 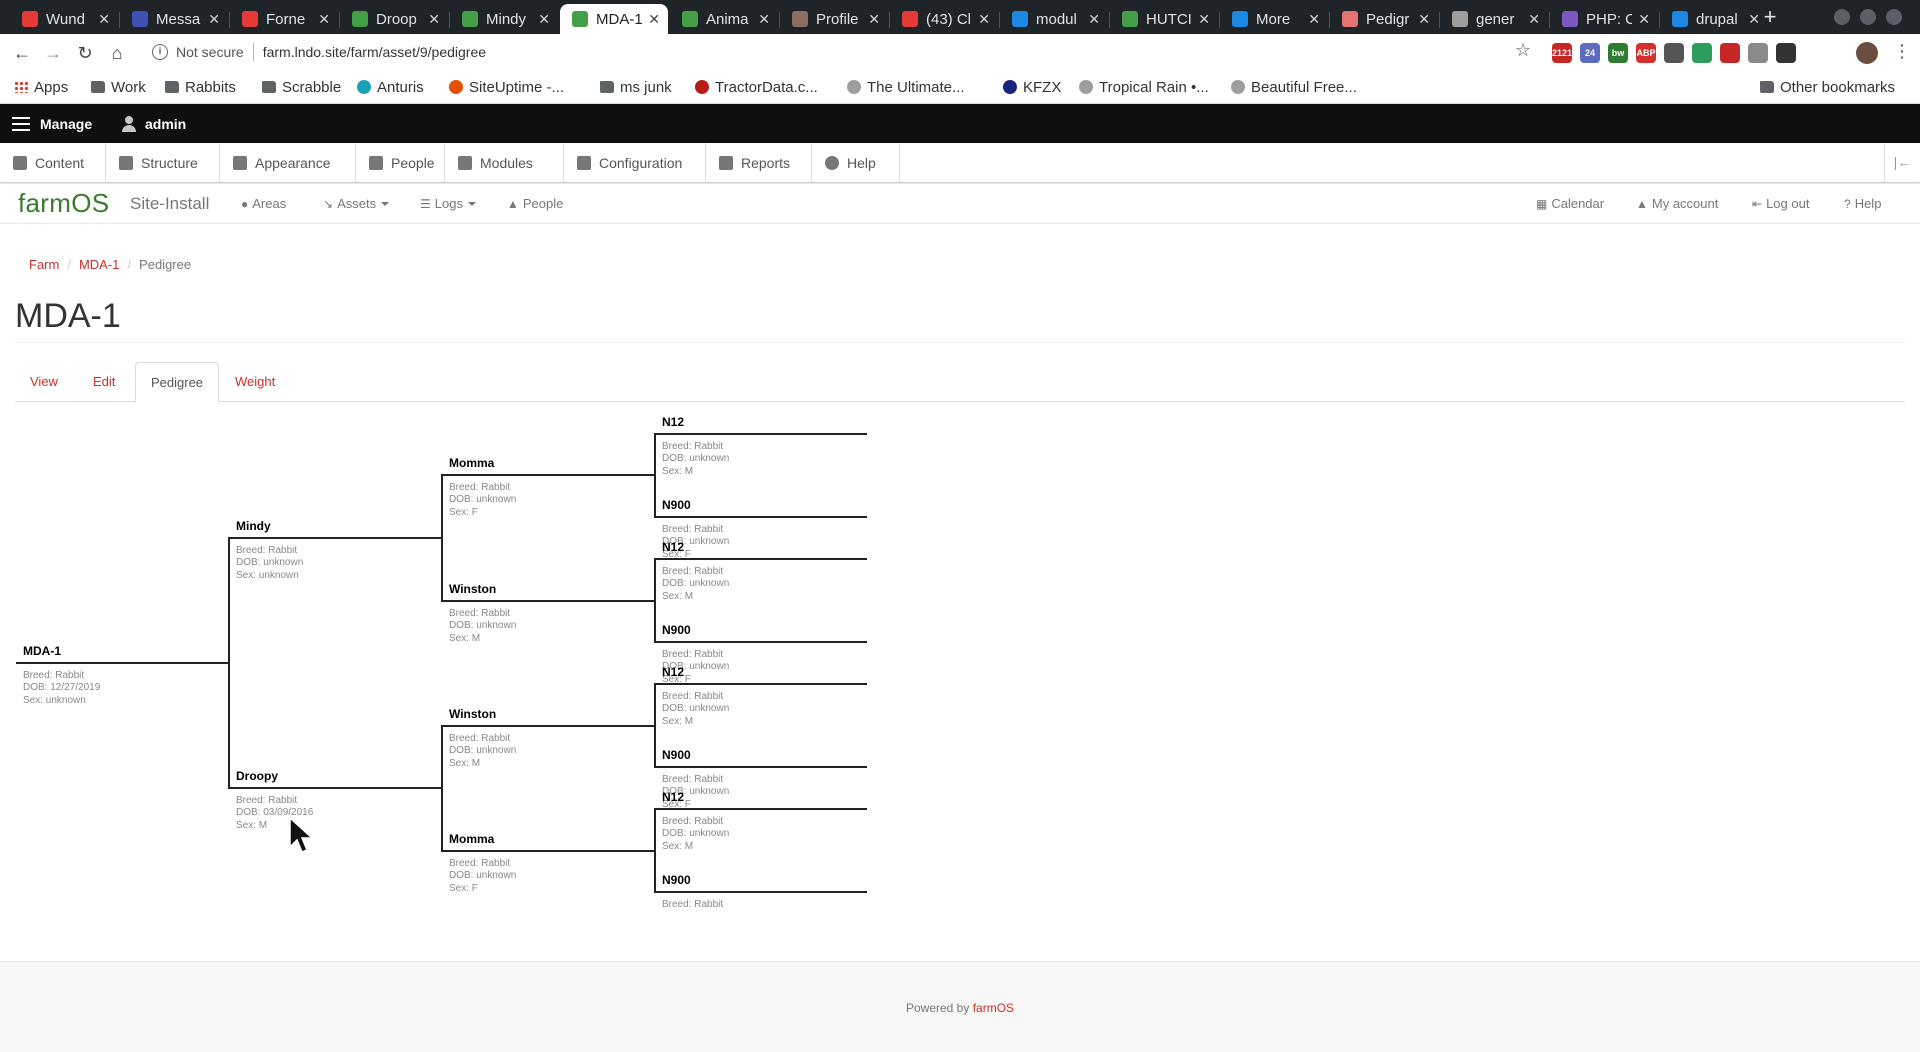 What do you see at coordinates (1862, 203) in the screenshot?
I see `nav-help: ? Help` at bounding box center [1862, 203].